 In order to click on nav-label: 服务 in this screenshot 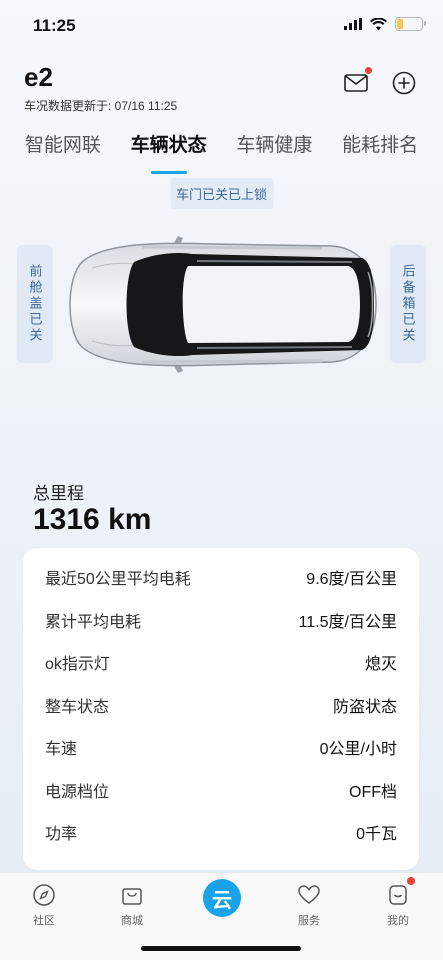, I will do `click(309, 921)`.